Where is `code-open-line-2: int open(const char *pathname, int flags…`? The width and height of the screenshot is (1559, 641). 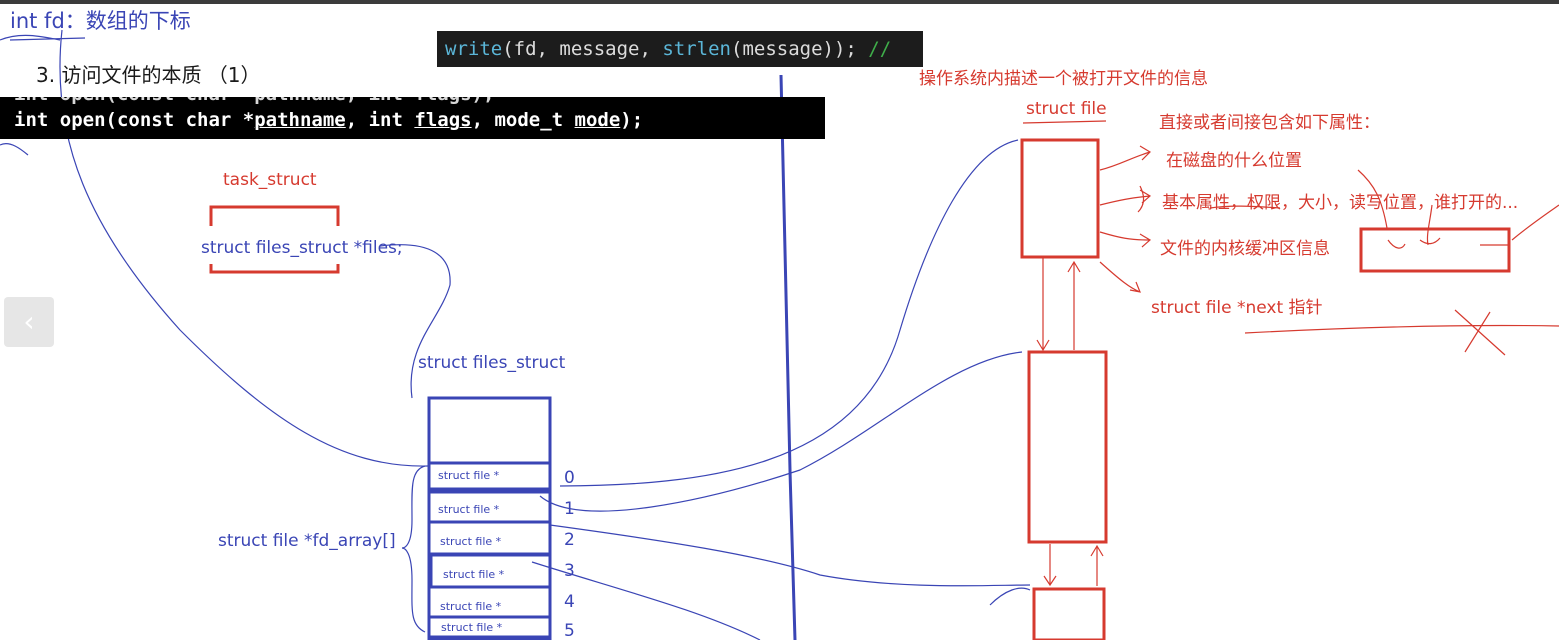 code-open-line-2: int open(const char *pathname, int flags… is located at coordinates (328, 120).